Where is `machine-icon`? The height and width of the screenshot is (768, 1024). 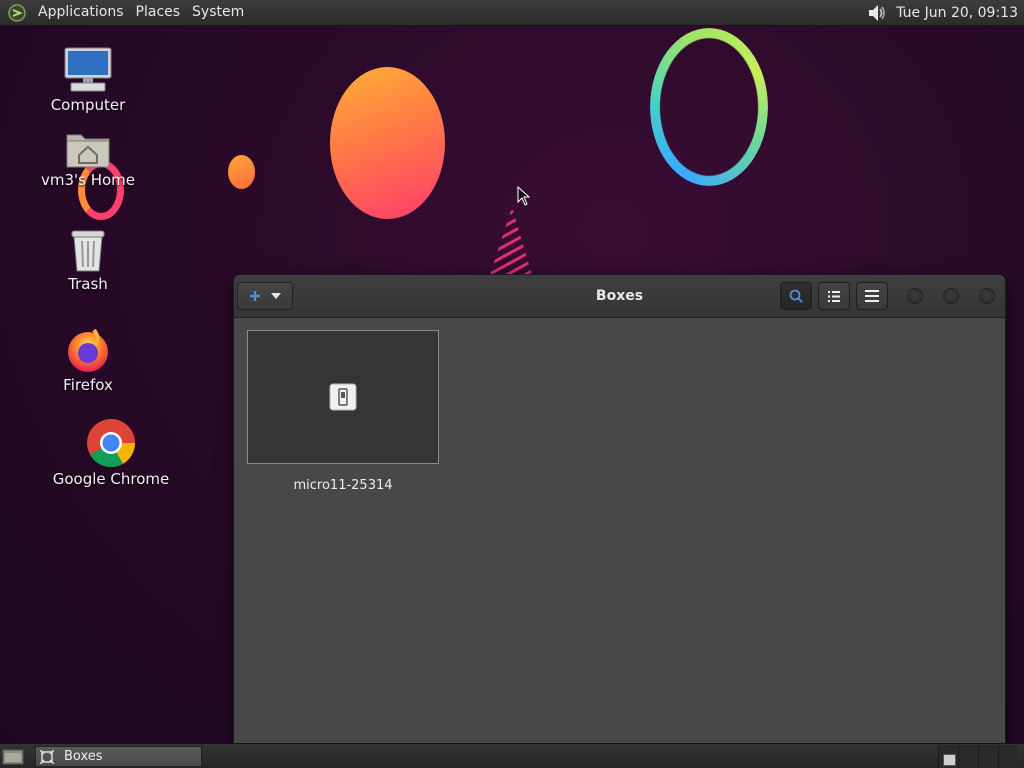
machine-icon is located at coordinates (343, 397).